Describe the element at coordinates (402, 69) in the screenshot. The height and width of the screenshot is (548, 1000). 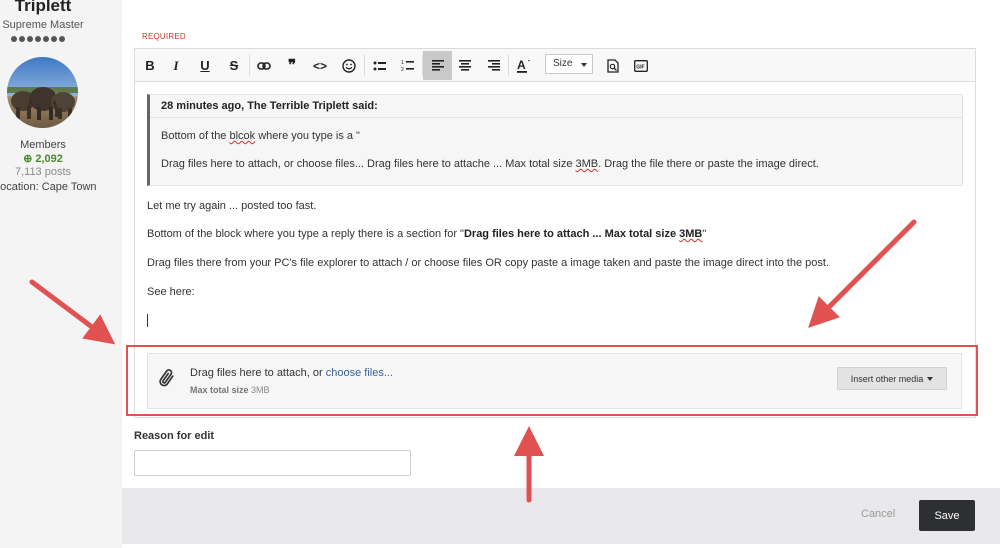
I see `svg-text: 2` at that location.